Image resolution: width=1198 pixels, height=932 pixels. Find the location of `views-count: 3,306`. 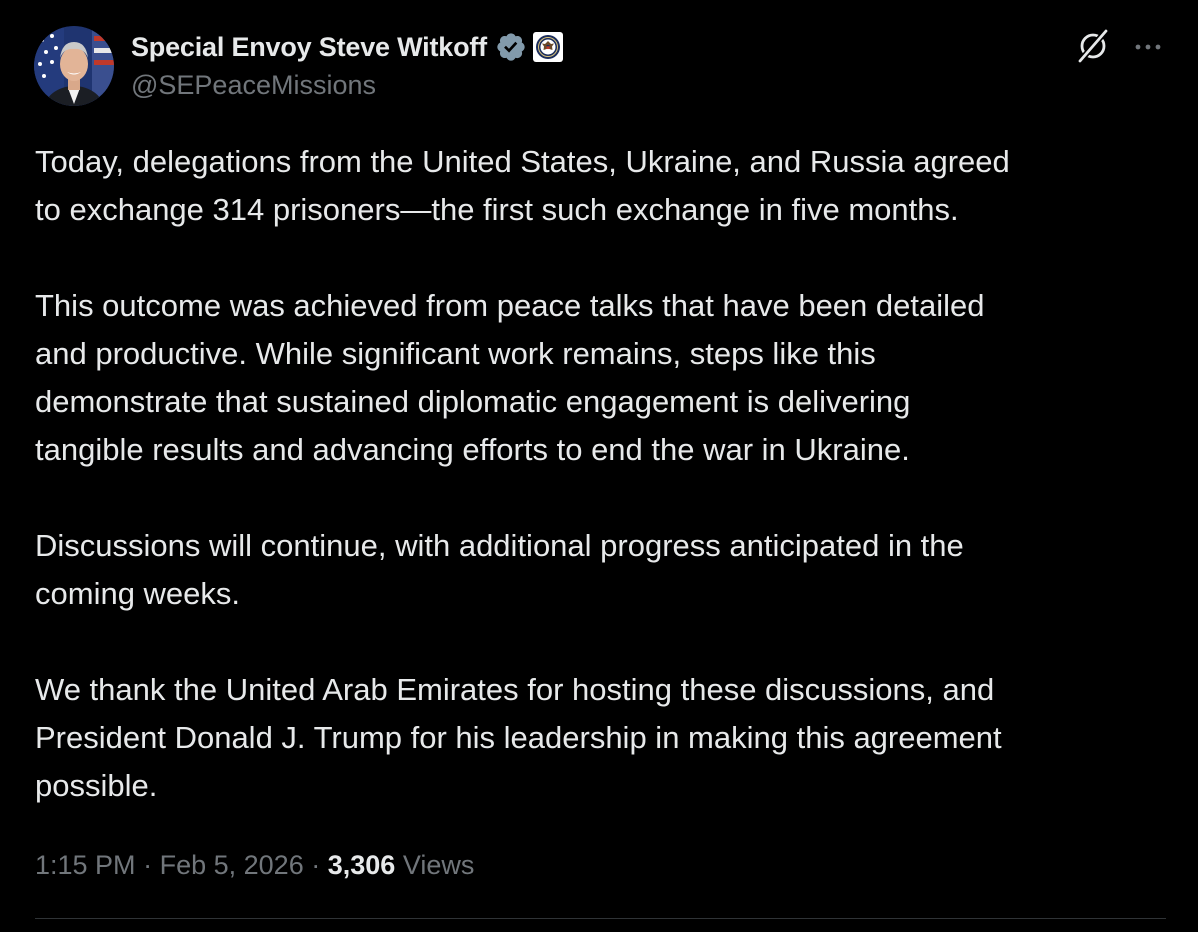

views-count: 3,306 is located at coordinates (361, 865).